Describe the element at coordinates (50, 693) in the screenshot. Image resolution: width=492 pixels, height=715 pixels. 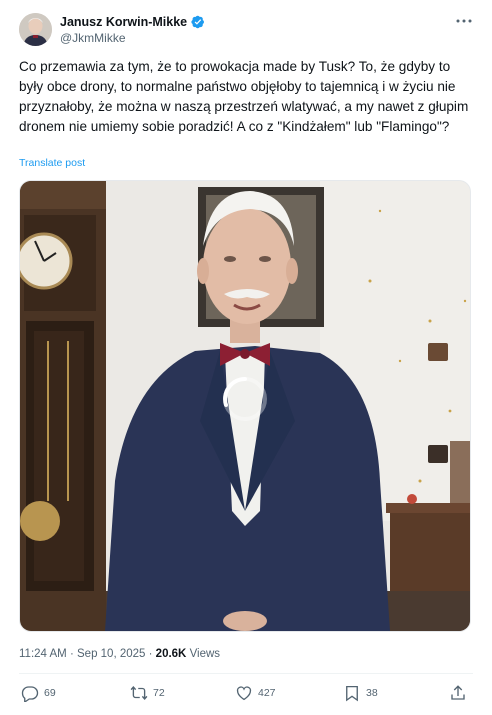
I see `reply-count: 69` at that location.